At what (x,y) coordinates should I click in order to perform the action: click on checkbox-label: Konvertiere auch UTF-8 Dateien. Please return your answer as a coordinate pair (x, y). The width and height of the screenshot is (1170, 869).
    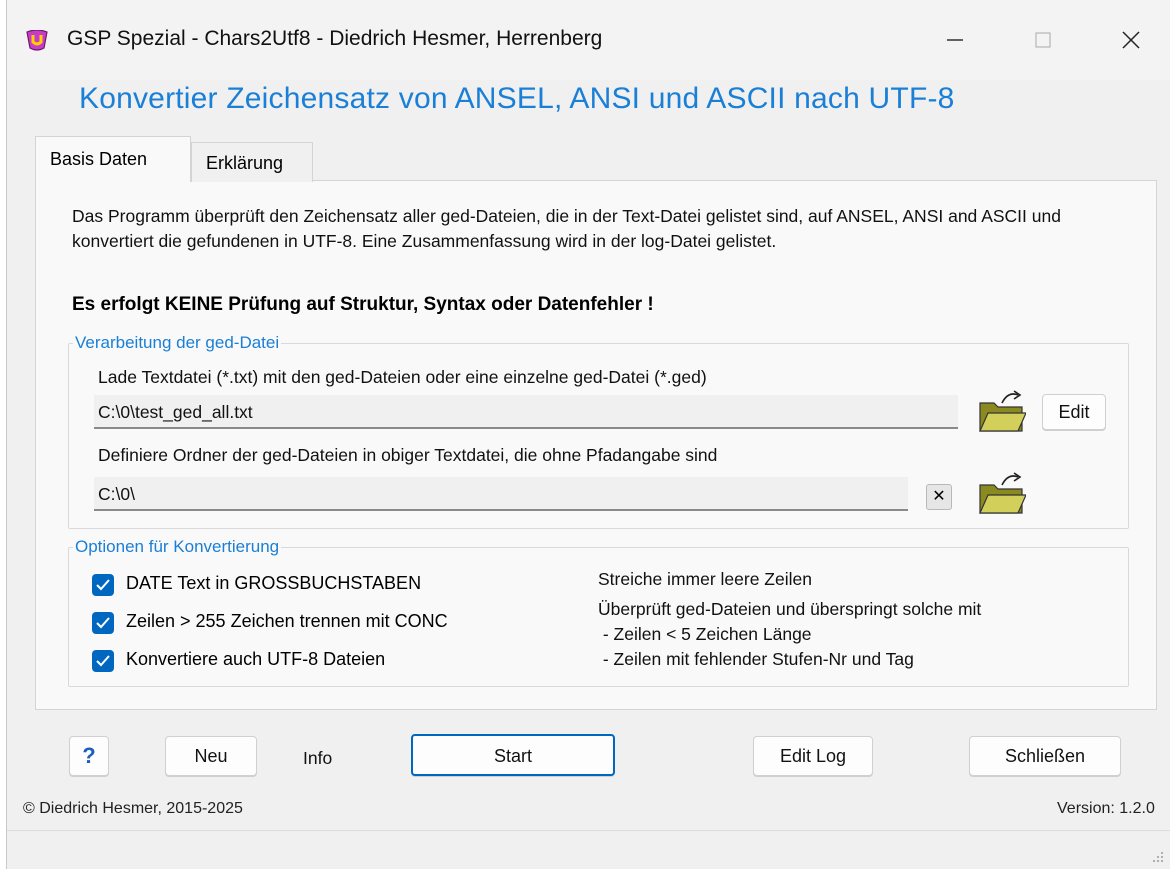
    Looking at the image, I should click on (256, 659).